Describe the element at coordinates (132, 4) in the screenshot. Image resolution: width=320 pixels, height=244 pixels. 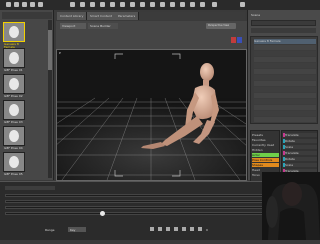
I see `render-icon` at that location.